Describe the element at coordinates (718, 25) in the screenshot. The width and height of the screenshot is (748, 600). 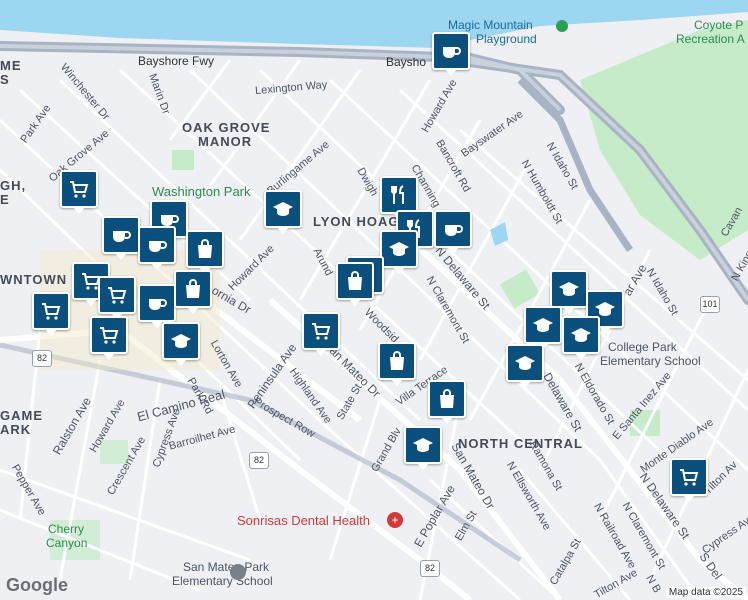
I see `poi-label-coyote-point: Coyote P` at that location.